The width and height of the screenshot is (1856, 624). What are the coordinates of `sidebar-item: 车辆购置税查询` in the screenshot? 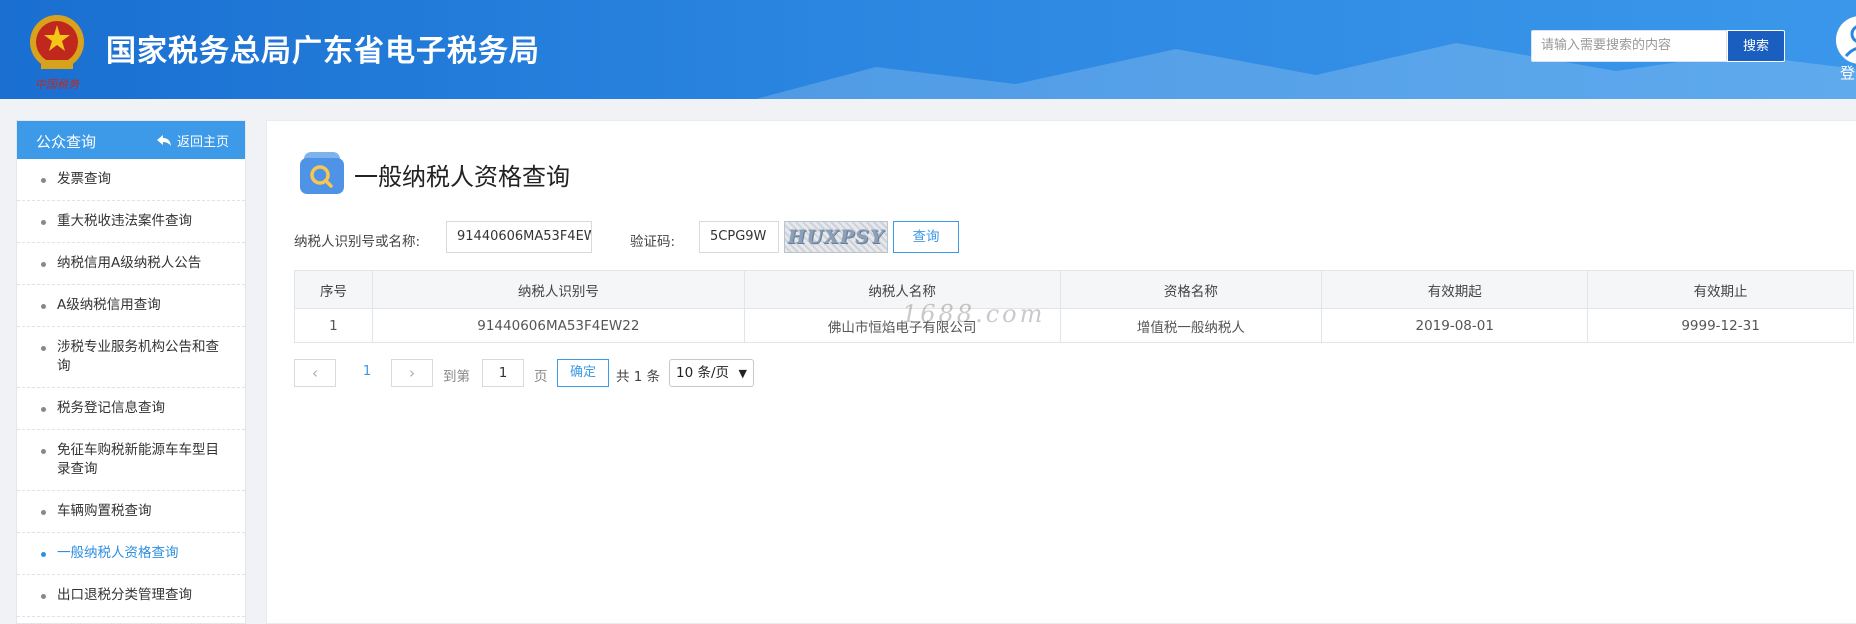 It's located at (131, 512).